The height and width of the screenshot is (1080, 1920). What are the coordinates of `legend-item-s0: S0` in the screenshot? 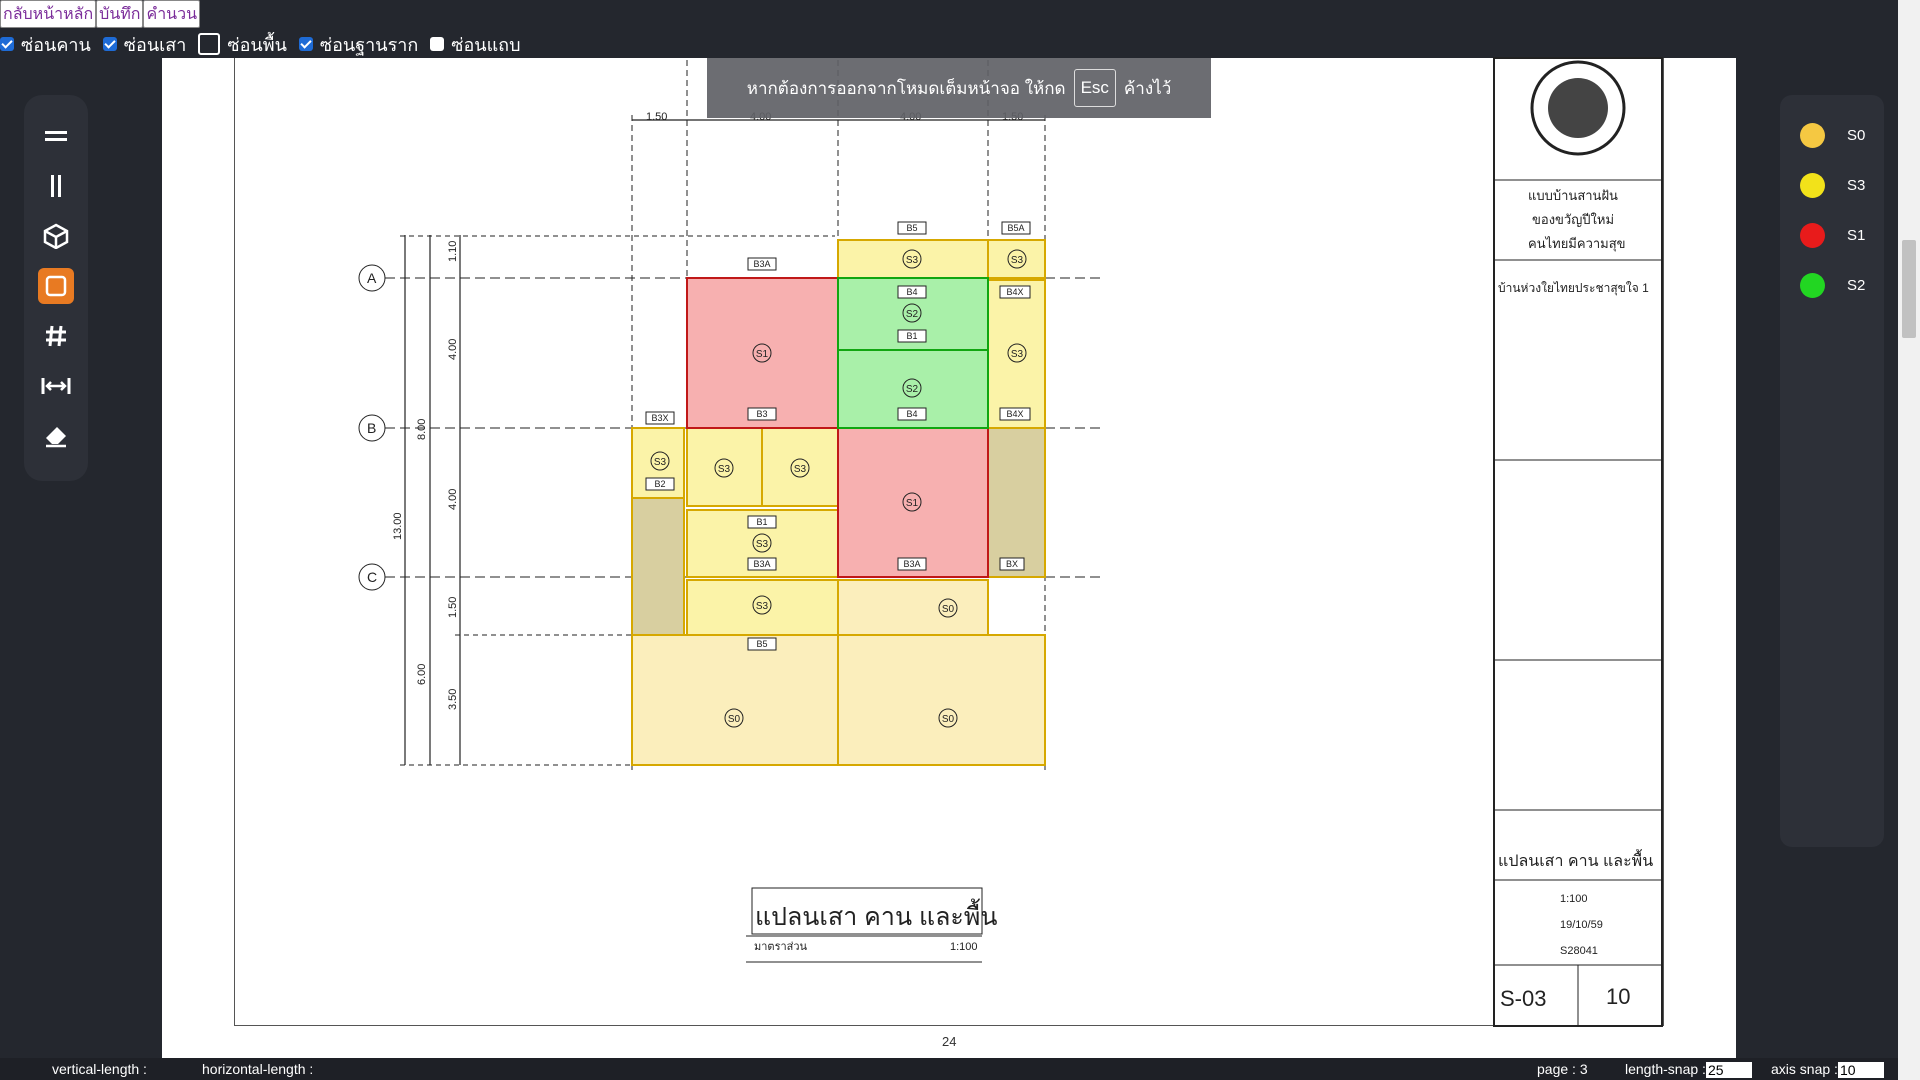 It's located at (1832, 135).